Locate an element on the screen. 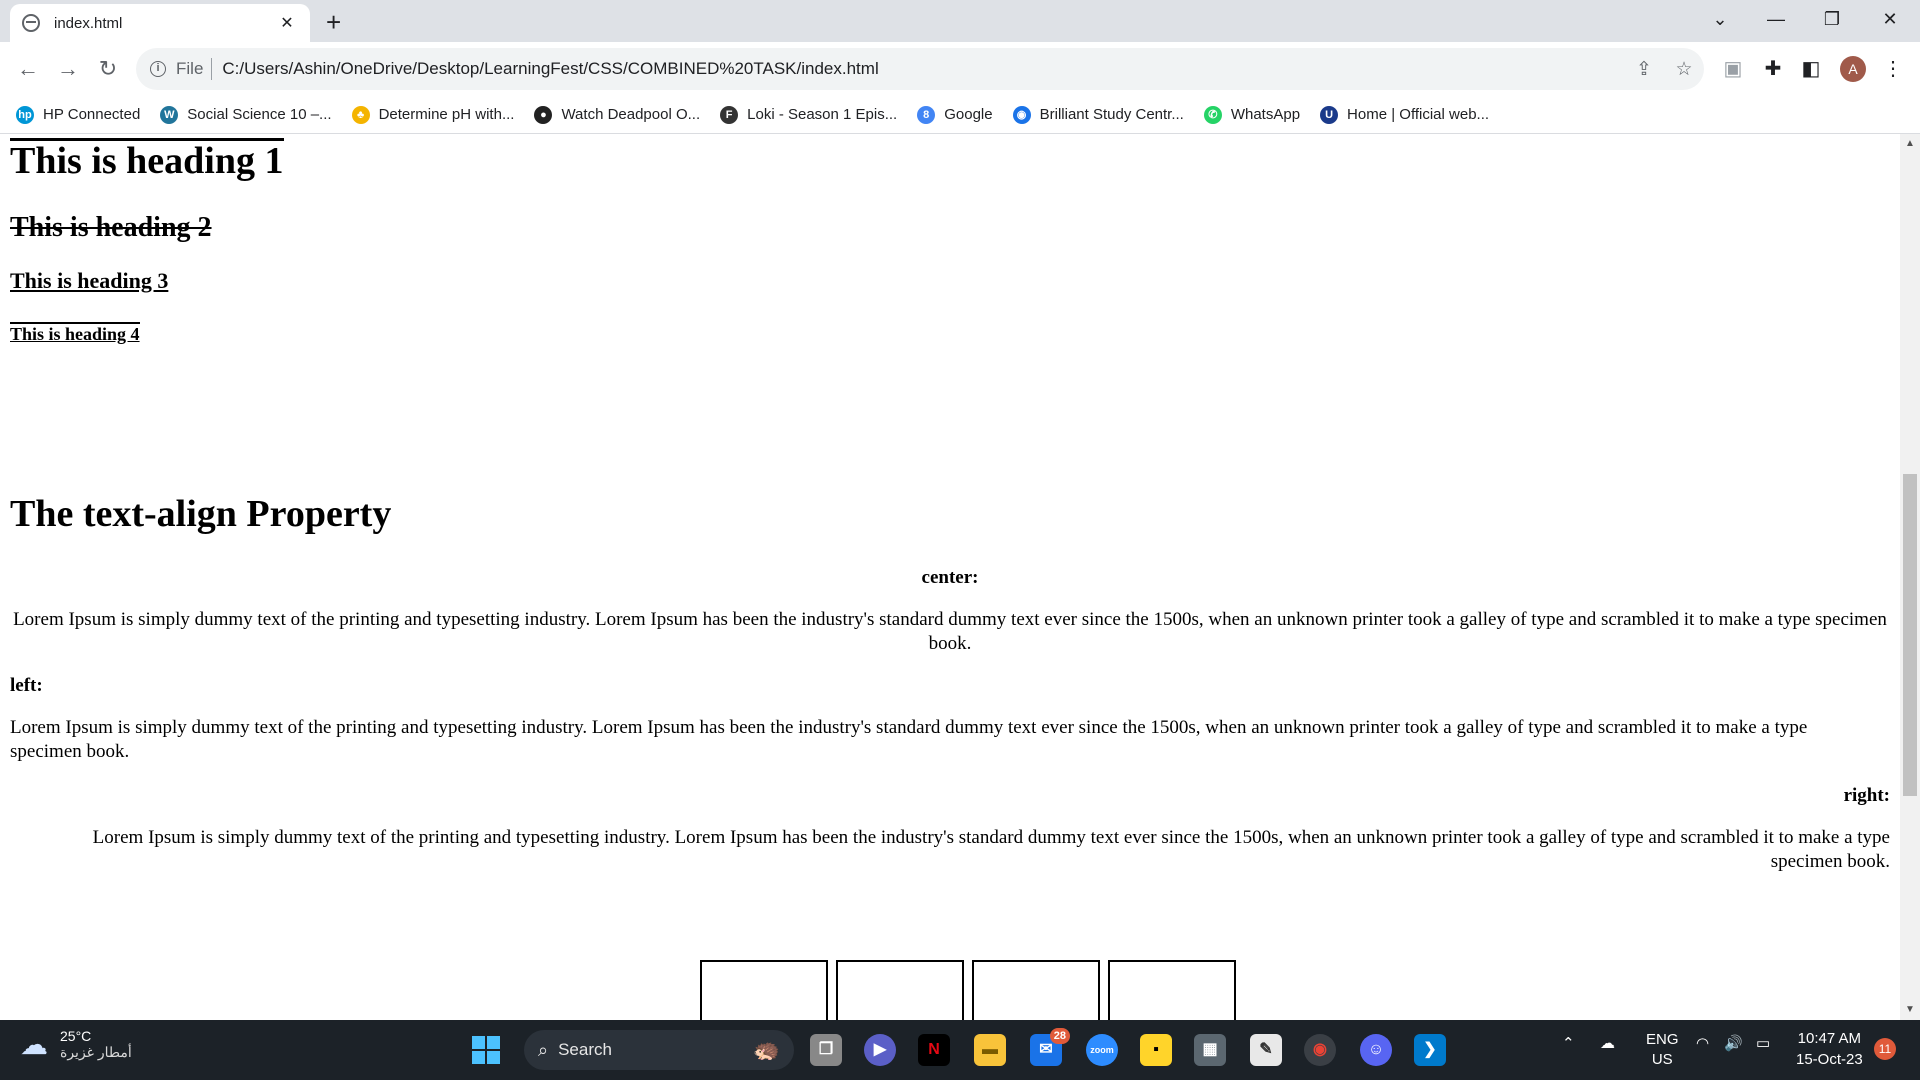 The width and height of the screenshot is (1920, 1080). info-icon: i is located at coordinates (158, 69).